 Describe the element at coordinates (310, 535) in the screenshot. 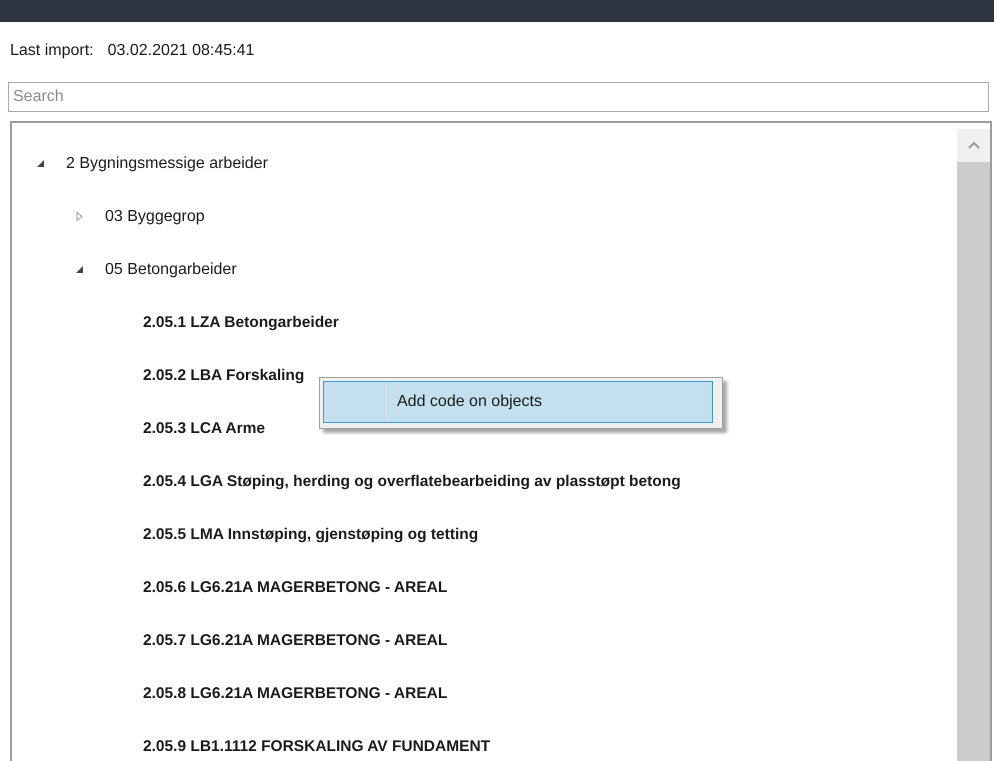

I see `tree-item: 2.05.5 LMA Innstøping, gjenstøping og tetting` at that location.